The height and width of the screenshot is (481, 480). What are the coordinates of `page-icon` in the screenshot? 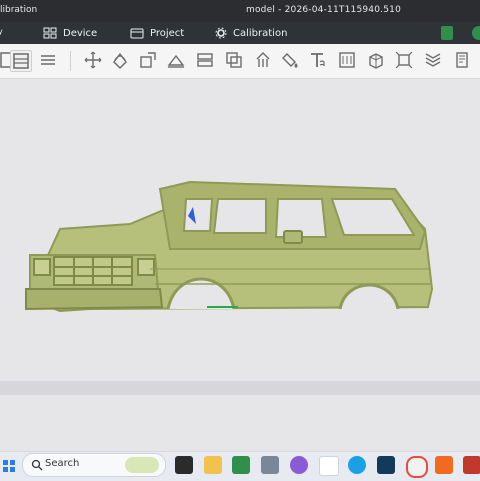 It's located at (462, 60).